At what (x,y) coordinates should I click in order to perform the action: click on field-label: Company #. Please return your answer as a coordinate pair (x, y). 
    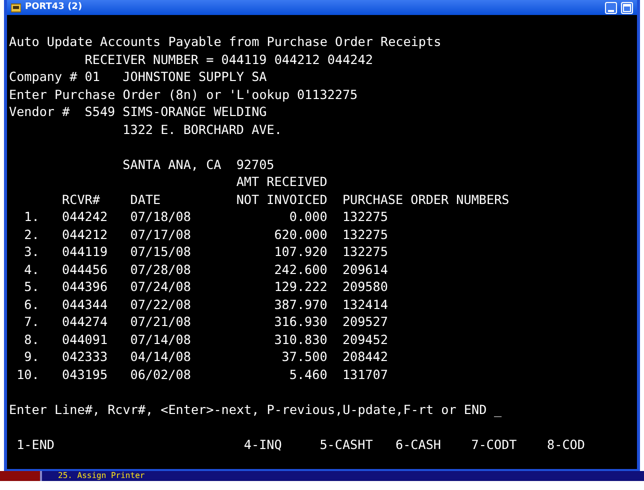
    Looking at the image, I should click on (43, 77).